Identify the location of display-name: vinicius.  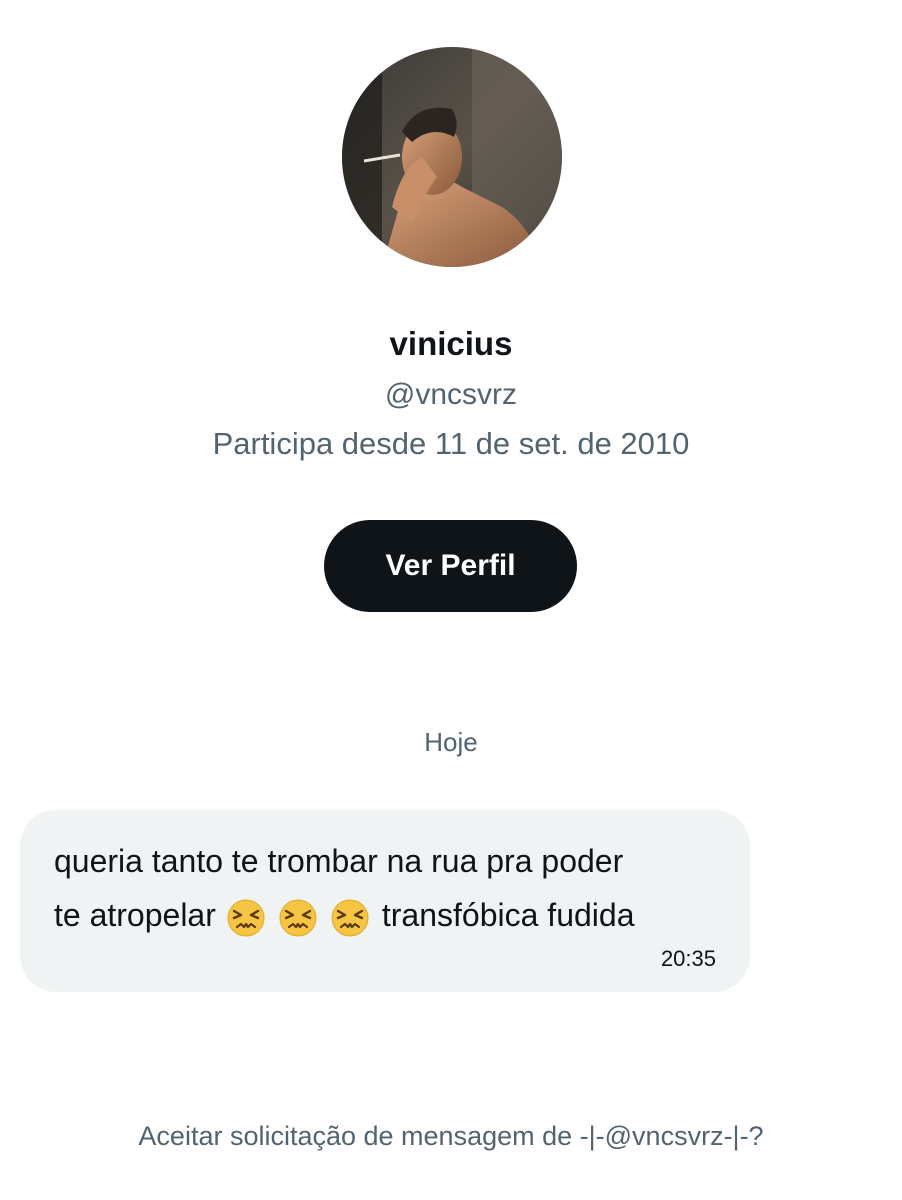
(451, 343).